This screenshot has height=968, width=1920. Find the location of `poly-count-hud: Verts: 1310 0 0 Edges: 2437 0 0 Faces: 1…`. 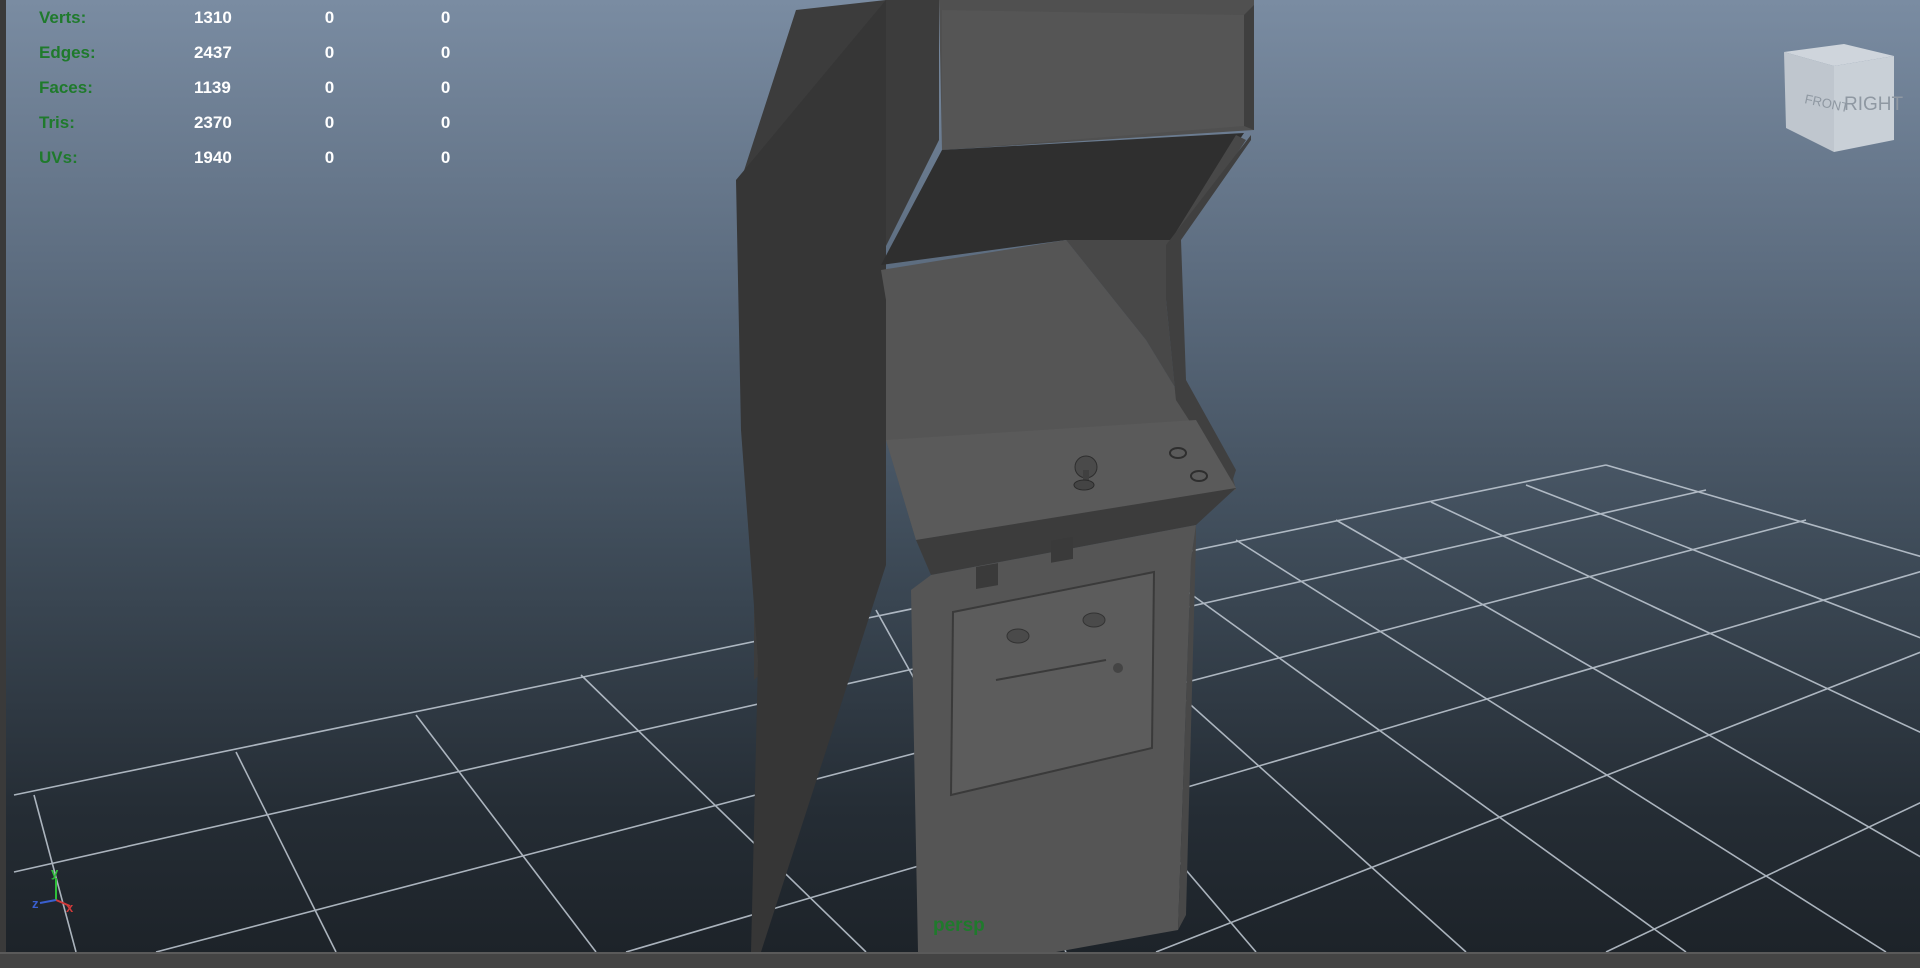

poly-count-hud: Verts: 1310 0 0 Edges: 2437 0 0 Faces: 1… is located at coordinates (269, 87).